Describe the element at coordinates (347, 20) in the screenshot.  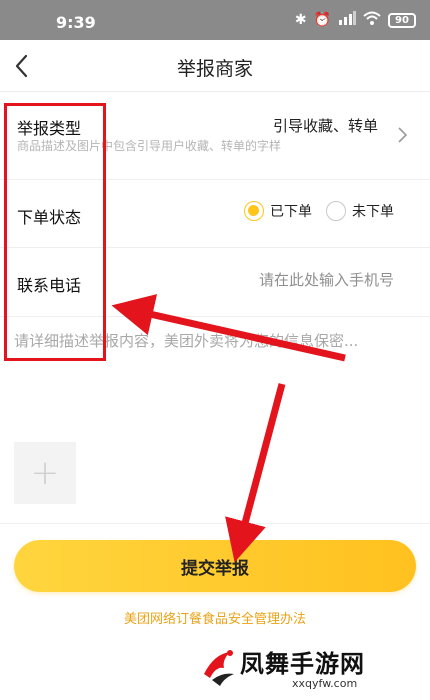
I see `signal-icon` at that location.